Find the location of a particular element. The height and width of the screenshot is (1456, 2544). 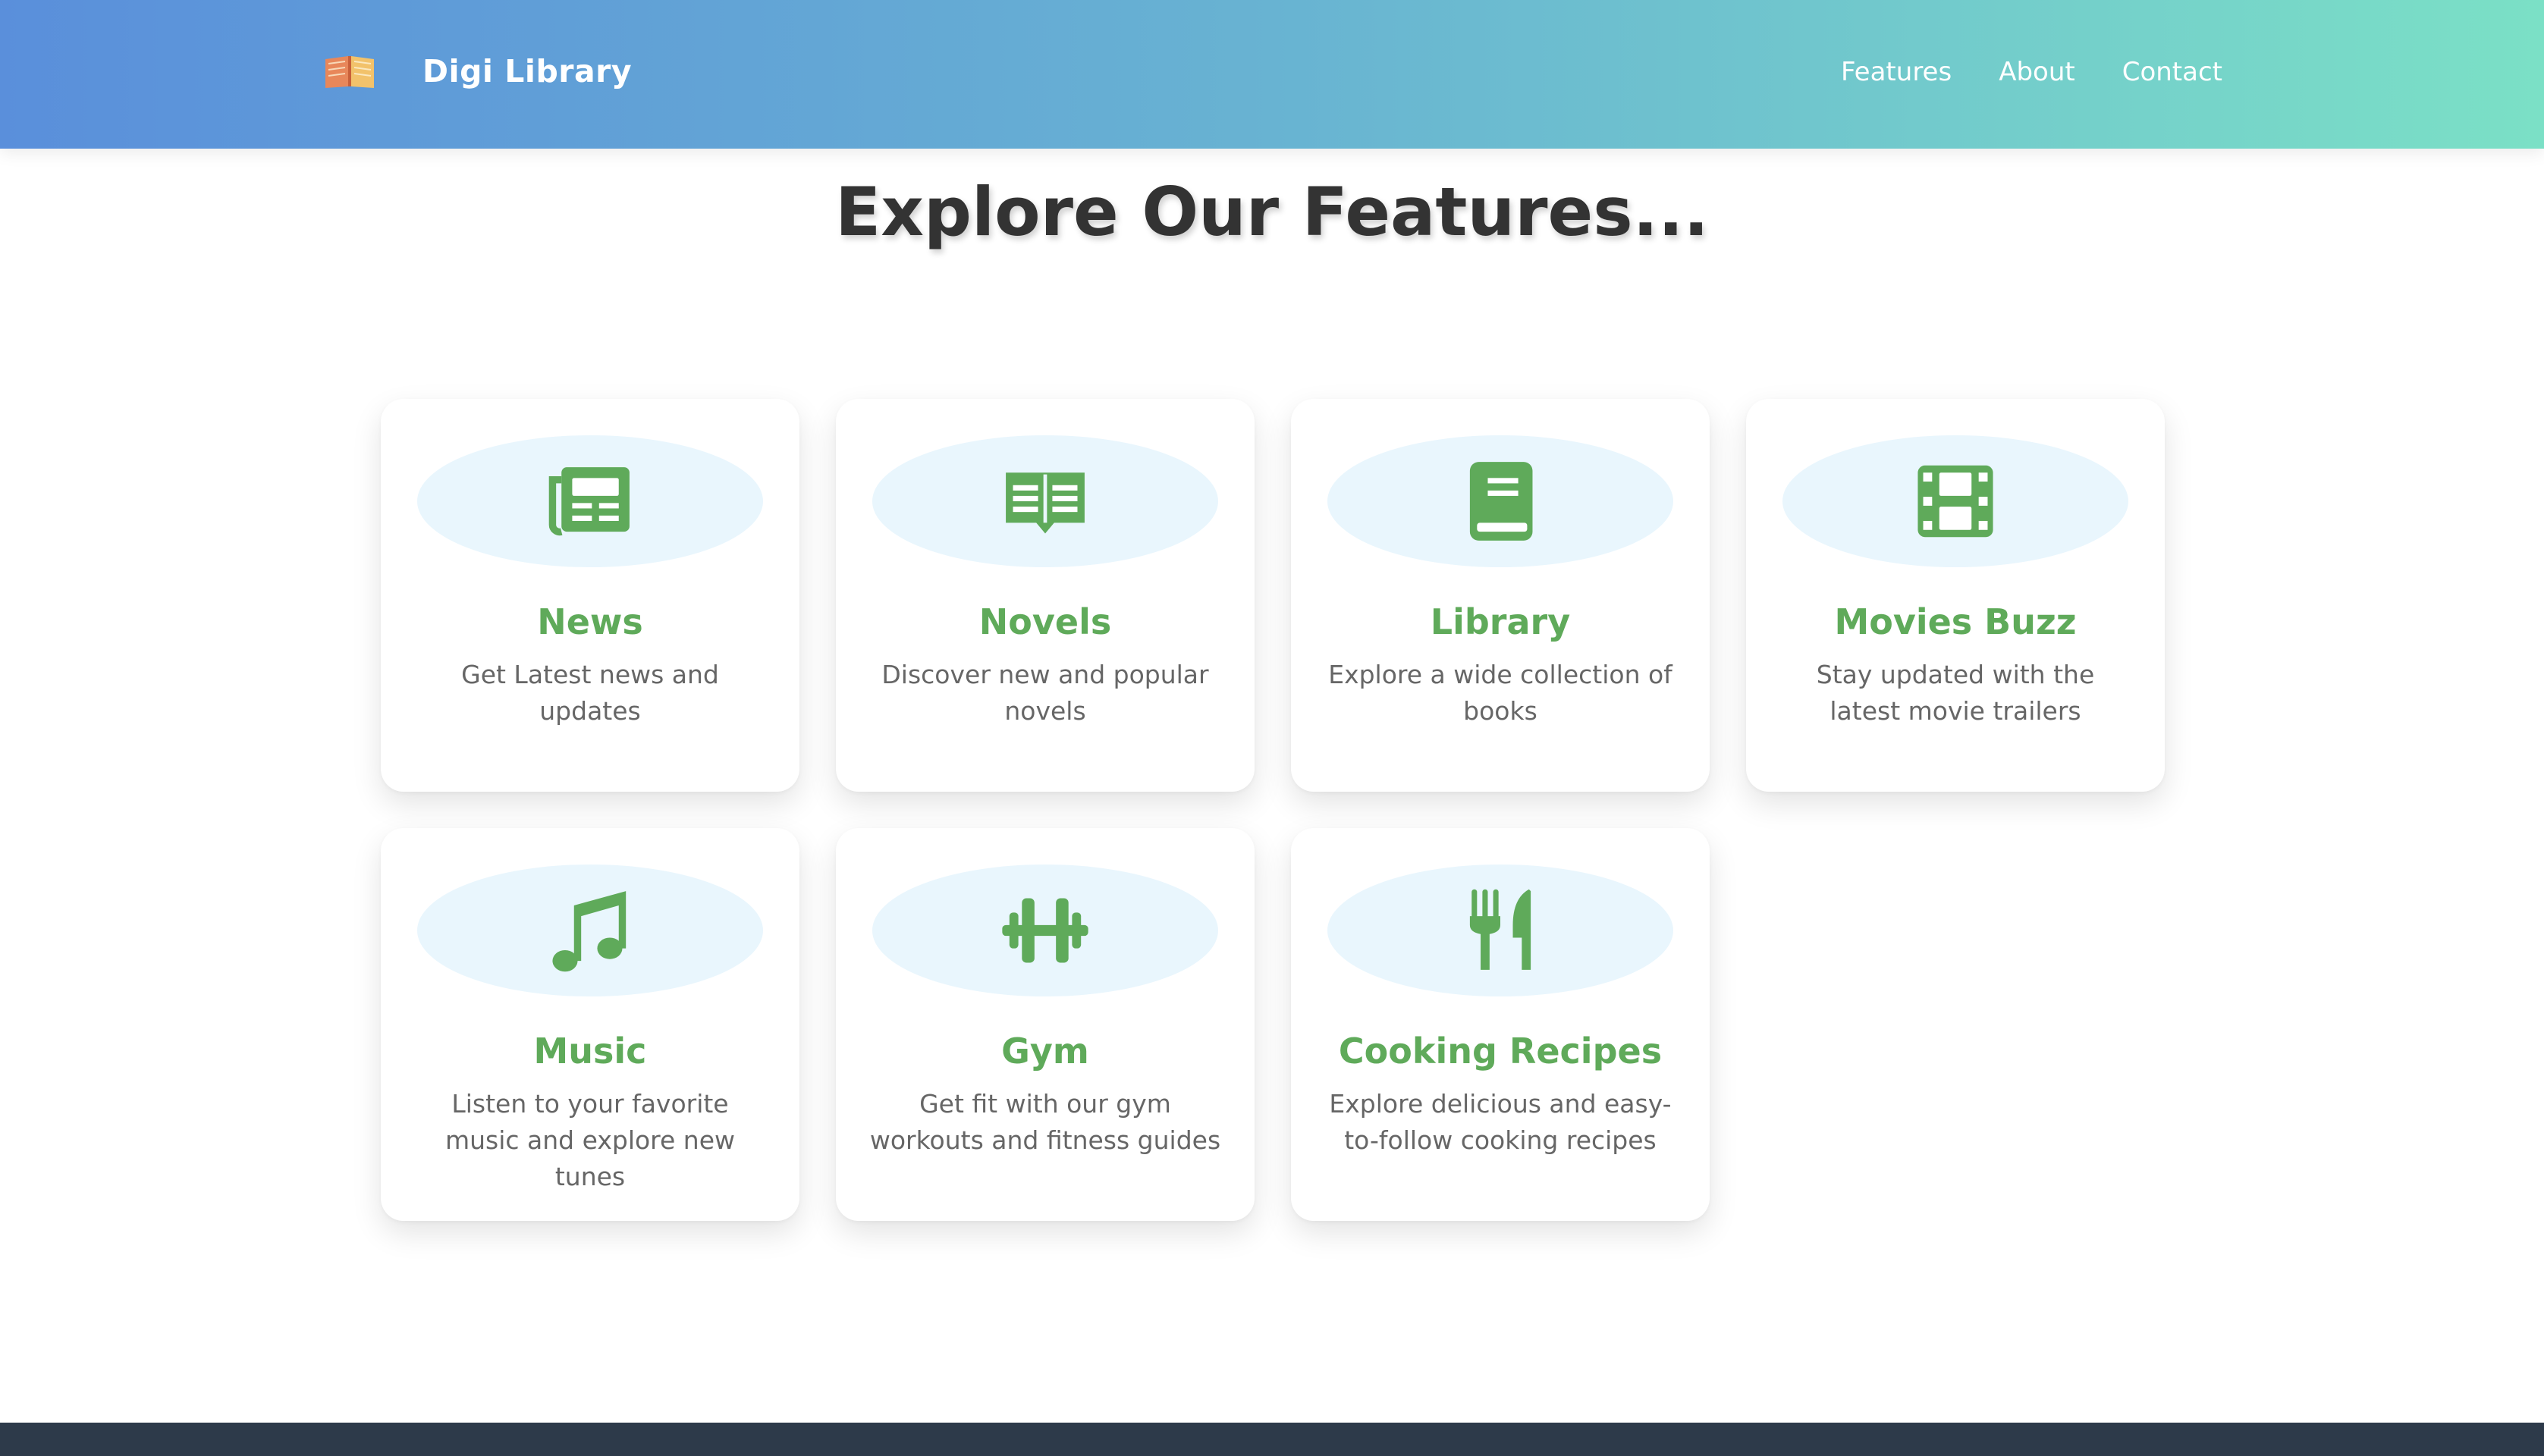

site-brand: Digi Library is located at coordinates (527, 71).